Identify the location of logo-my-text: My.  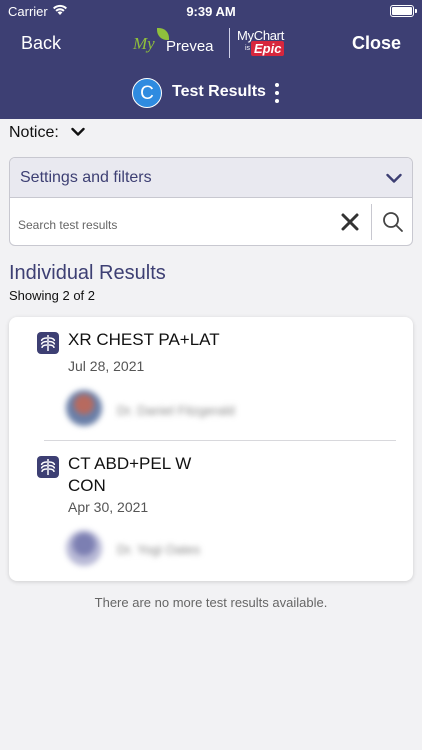
(144, 43).